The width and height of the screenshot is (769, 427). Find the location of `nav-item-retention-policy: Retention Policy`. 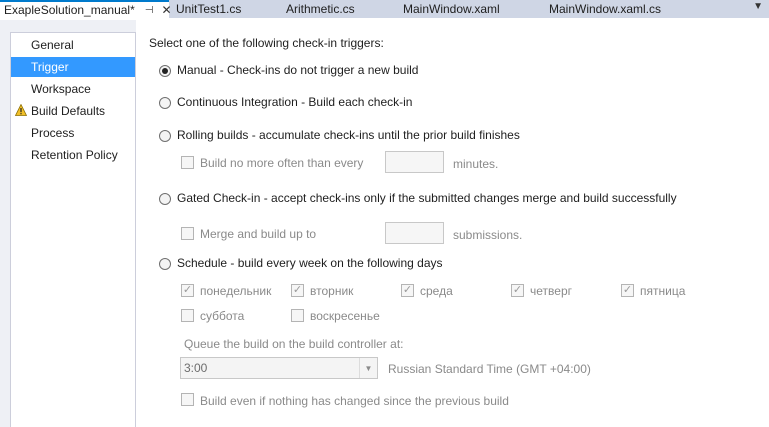

nav-item-retention-policy: Retention Policy is located at coordinates (73, 155).